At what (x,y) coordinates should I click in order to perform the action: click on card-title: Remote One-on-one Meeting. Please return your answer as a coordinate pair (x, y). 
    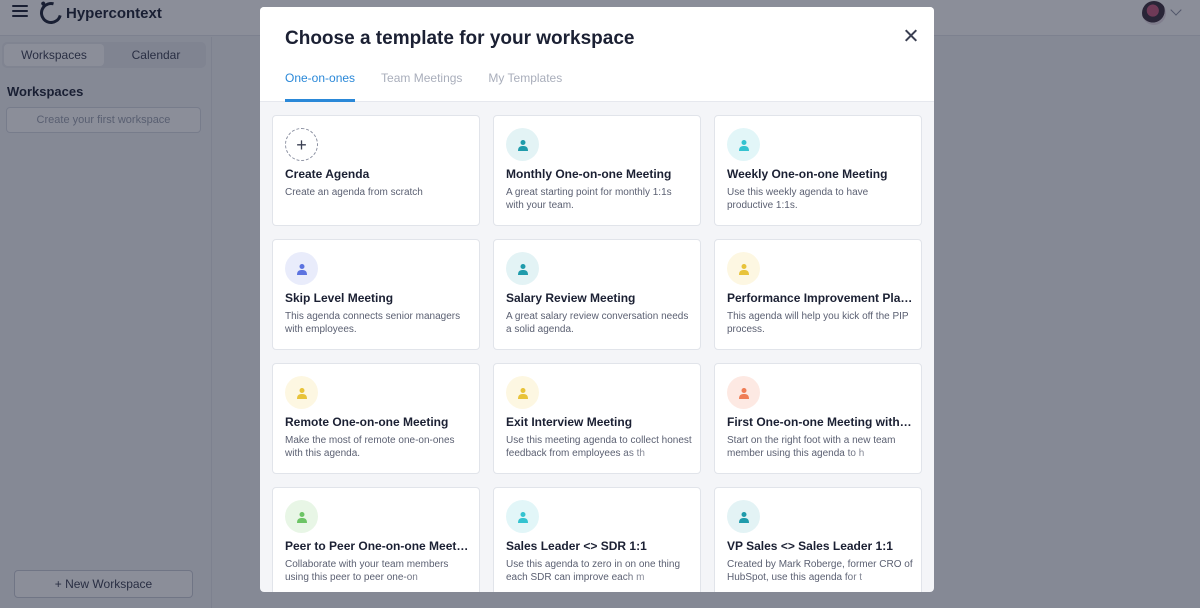
    Looking at the image, I should click on (367, 422).